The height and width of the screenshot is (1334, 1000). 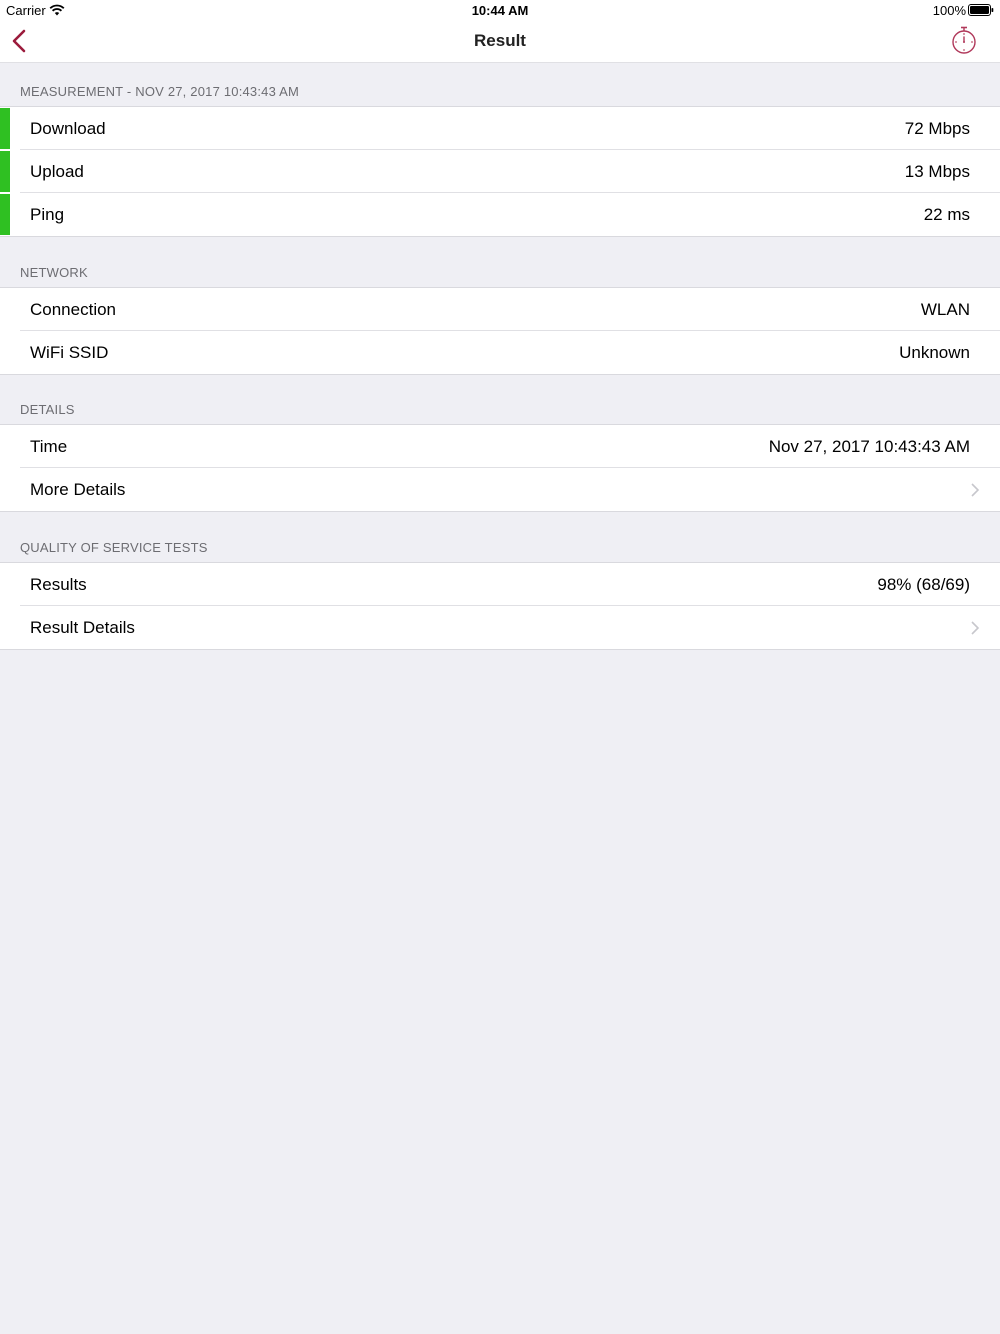 I want to click on upload-row: Upload 13 Mbps, so click(x=500, y=171).